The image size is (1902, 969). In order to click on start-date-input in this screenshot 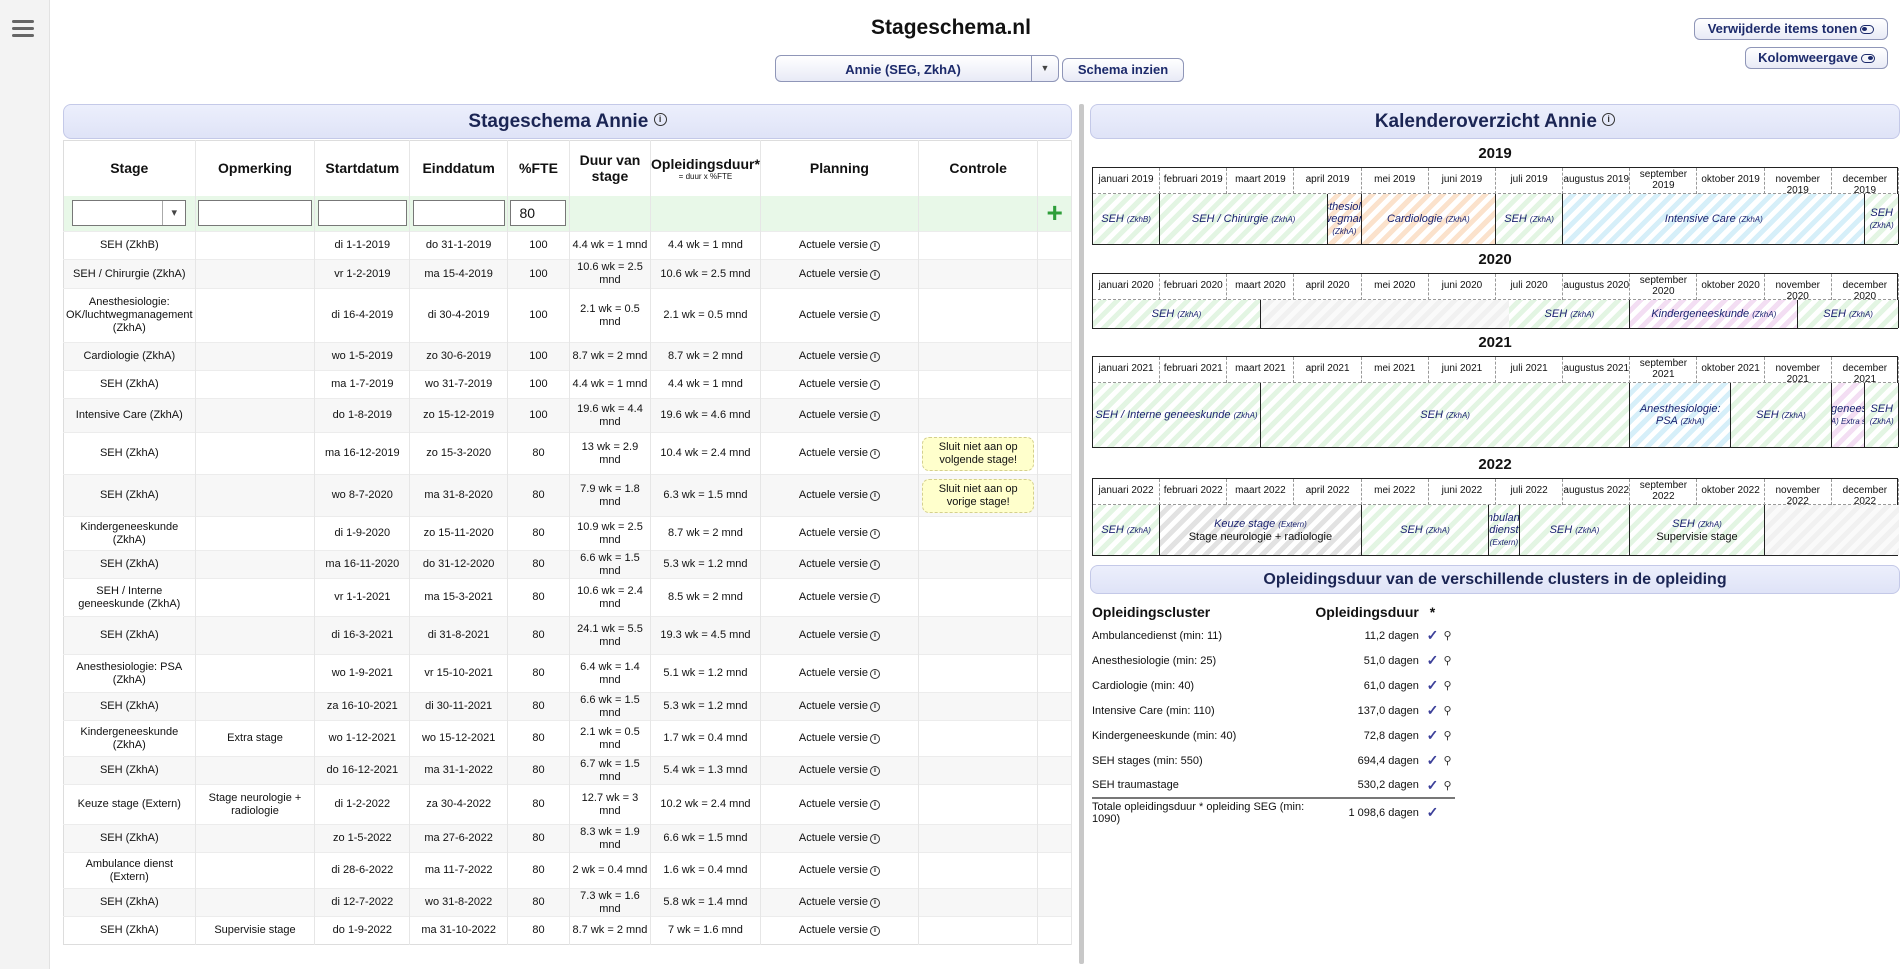, I will do `click(362, 213)`.